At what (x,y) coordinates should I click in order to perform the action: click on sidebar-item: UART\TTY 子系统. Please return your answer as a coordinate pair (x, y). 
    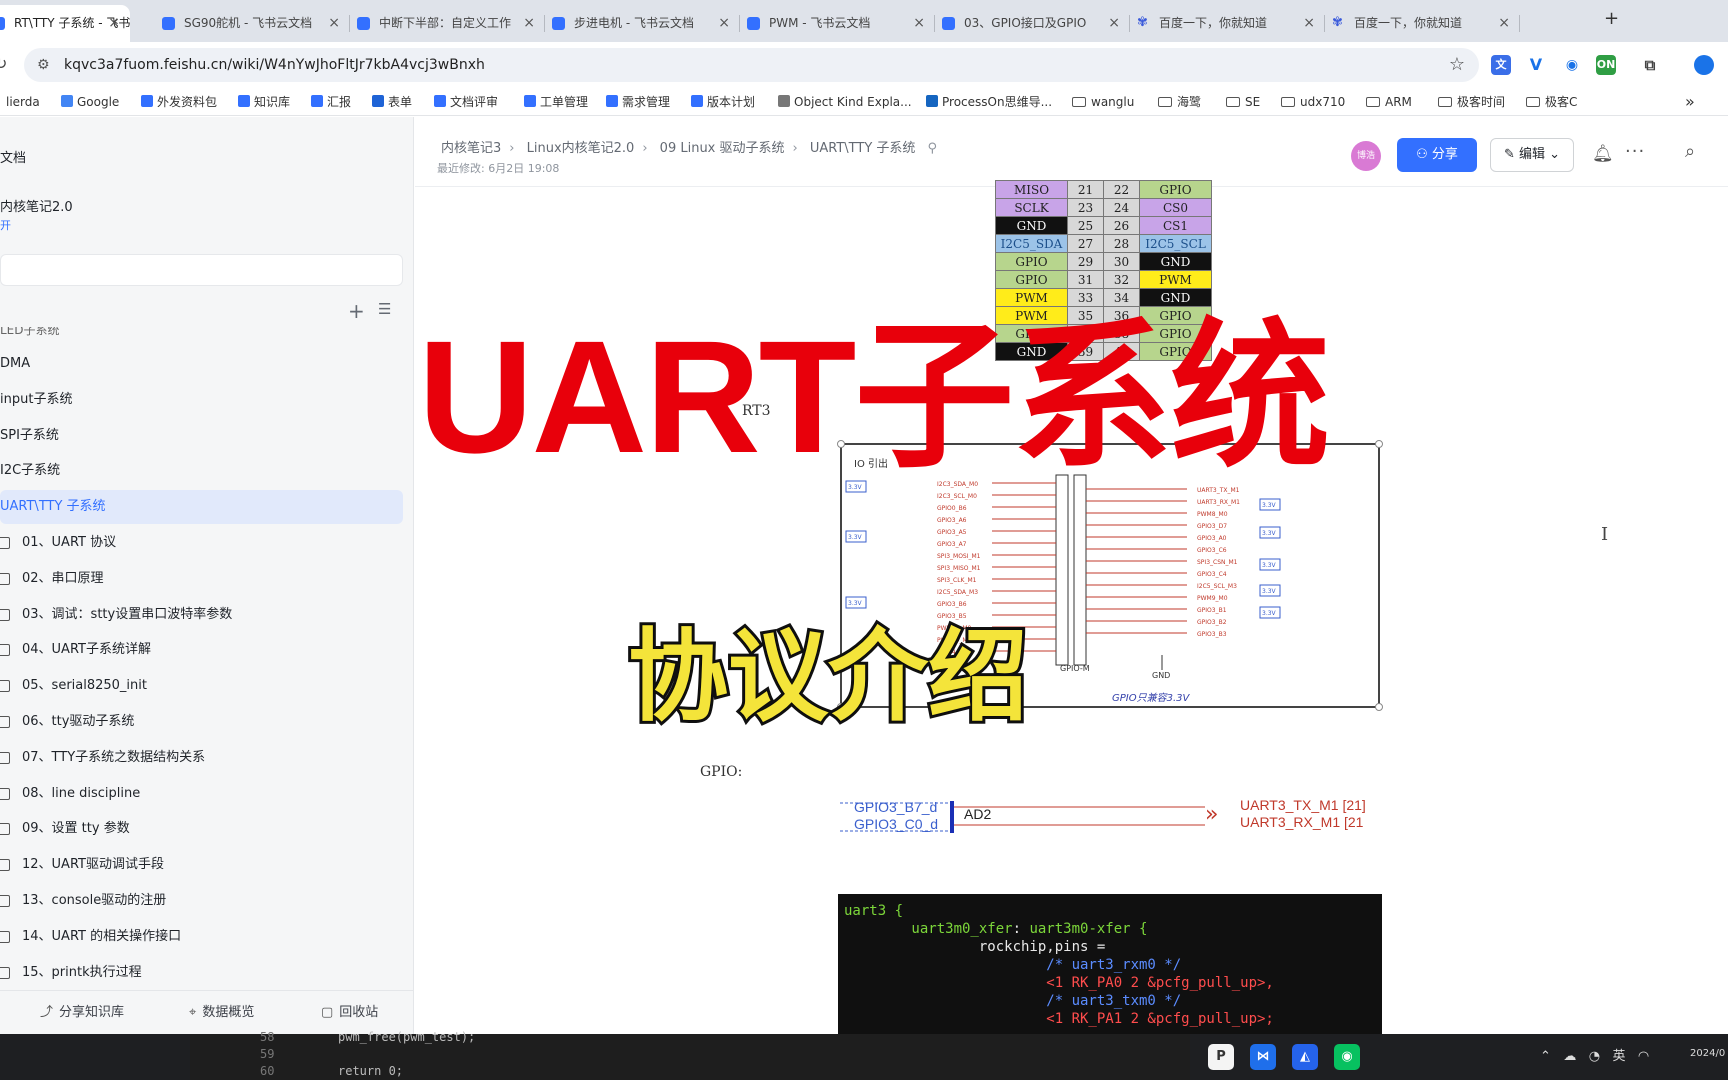
    Looking at the image, I should click on (201, 507).